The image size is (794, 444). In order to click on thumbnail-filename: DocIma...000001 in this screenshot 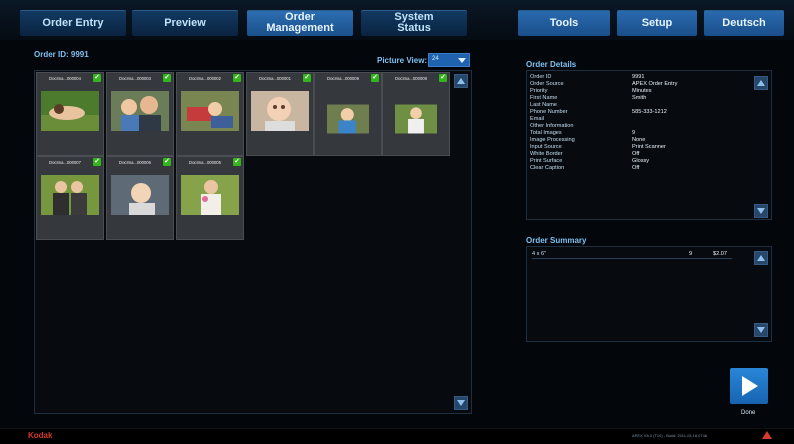, I will do `click(275, 78)`.